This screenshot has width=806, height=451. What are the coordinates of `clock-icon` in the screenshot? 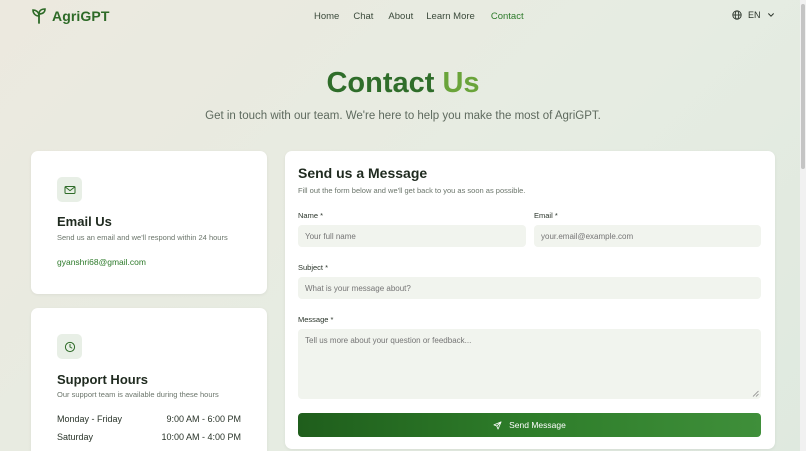 It's located at (69, 346).